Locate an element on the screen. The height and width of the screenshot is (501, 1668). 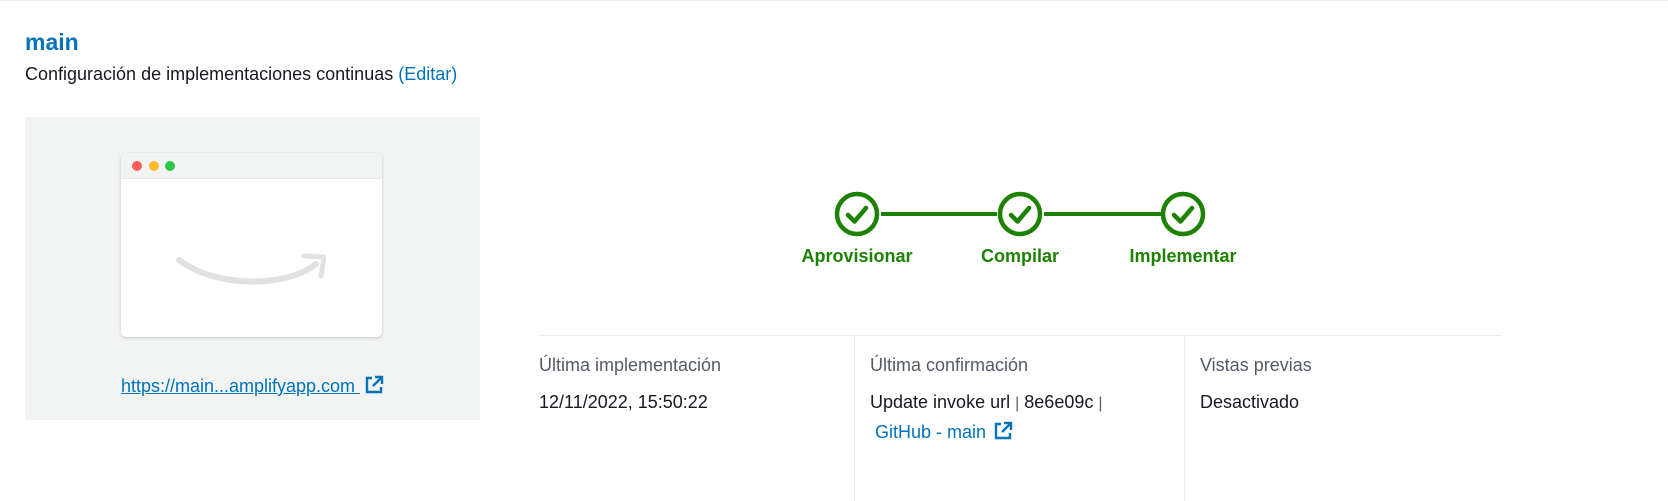
repo-branch-link: GitHub - main is located at coordinates (930, 432).